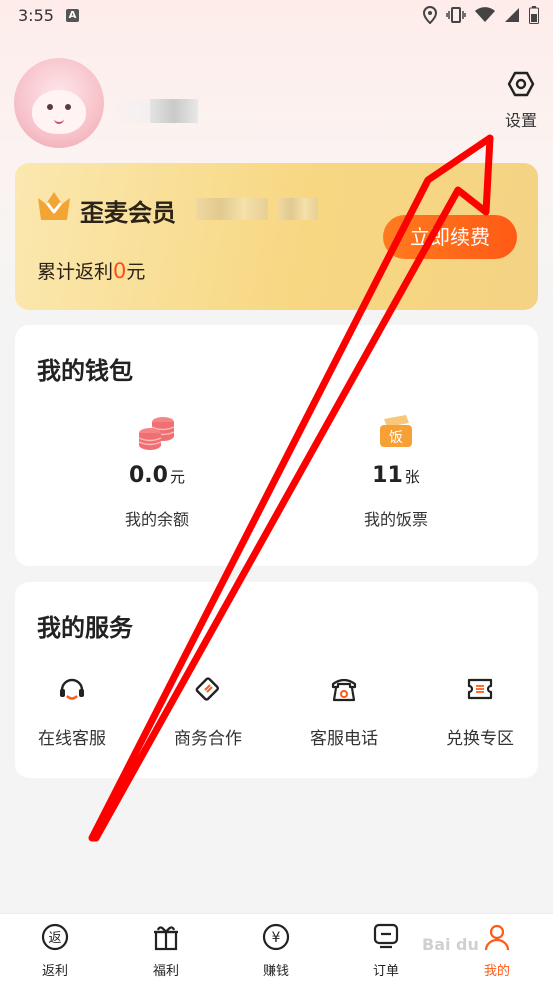 This screenshot has height=985, width=553. I want to click on total-rebate-label: 累计返利, so click(75, 272).